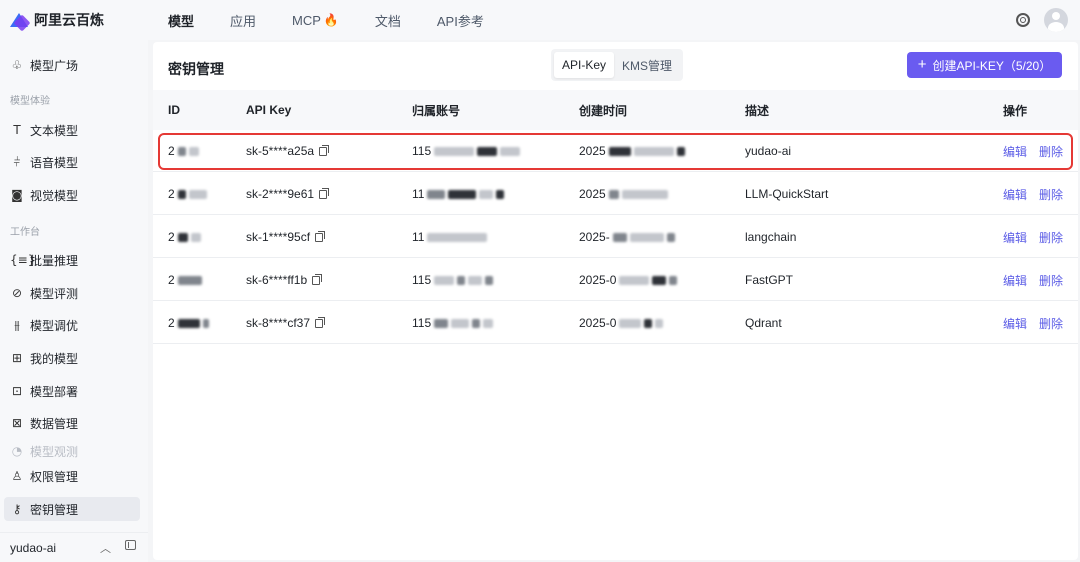  I want to click on cell-desc: FastGPT, so click(769, 280).